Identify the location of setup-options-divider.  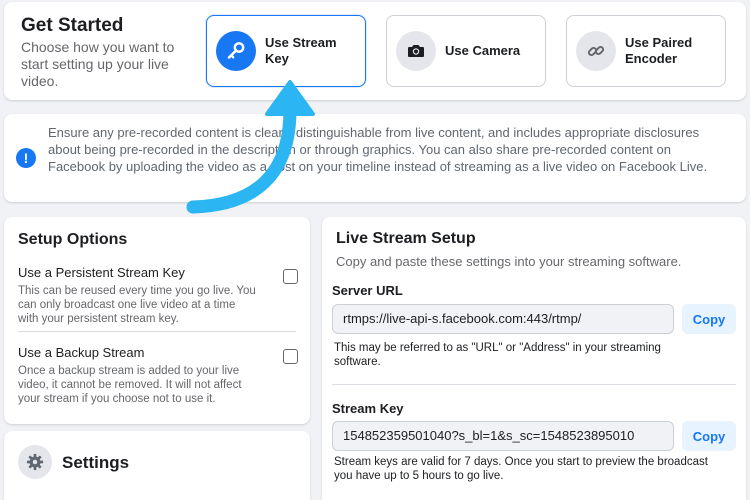
(157, 331).